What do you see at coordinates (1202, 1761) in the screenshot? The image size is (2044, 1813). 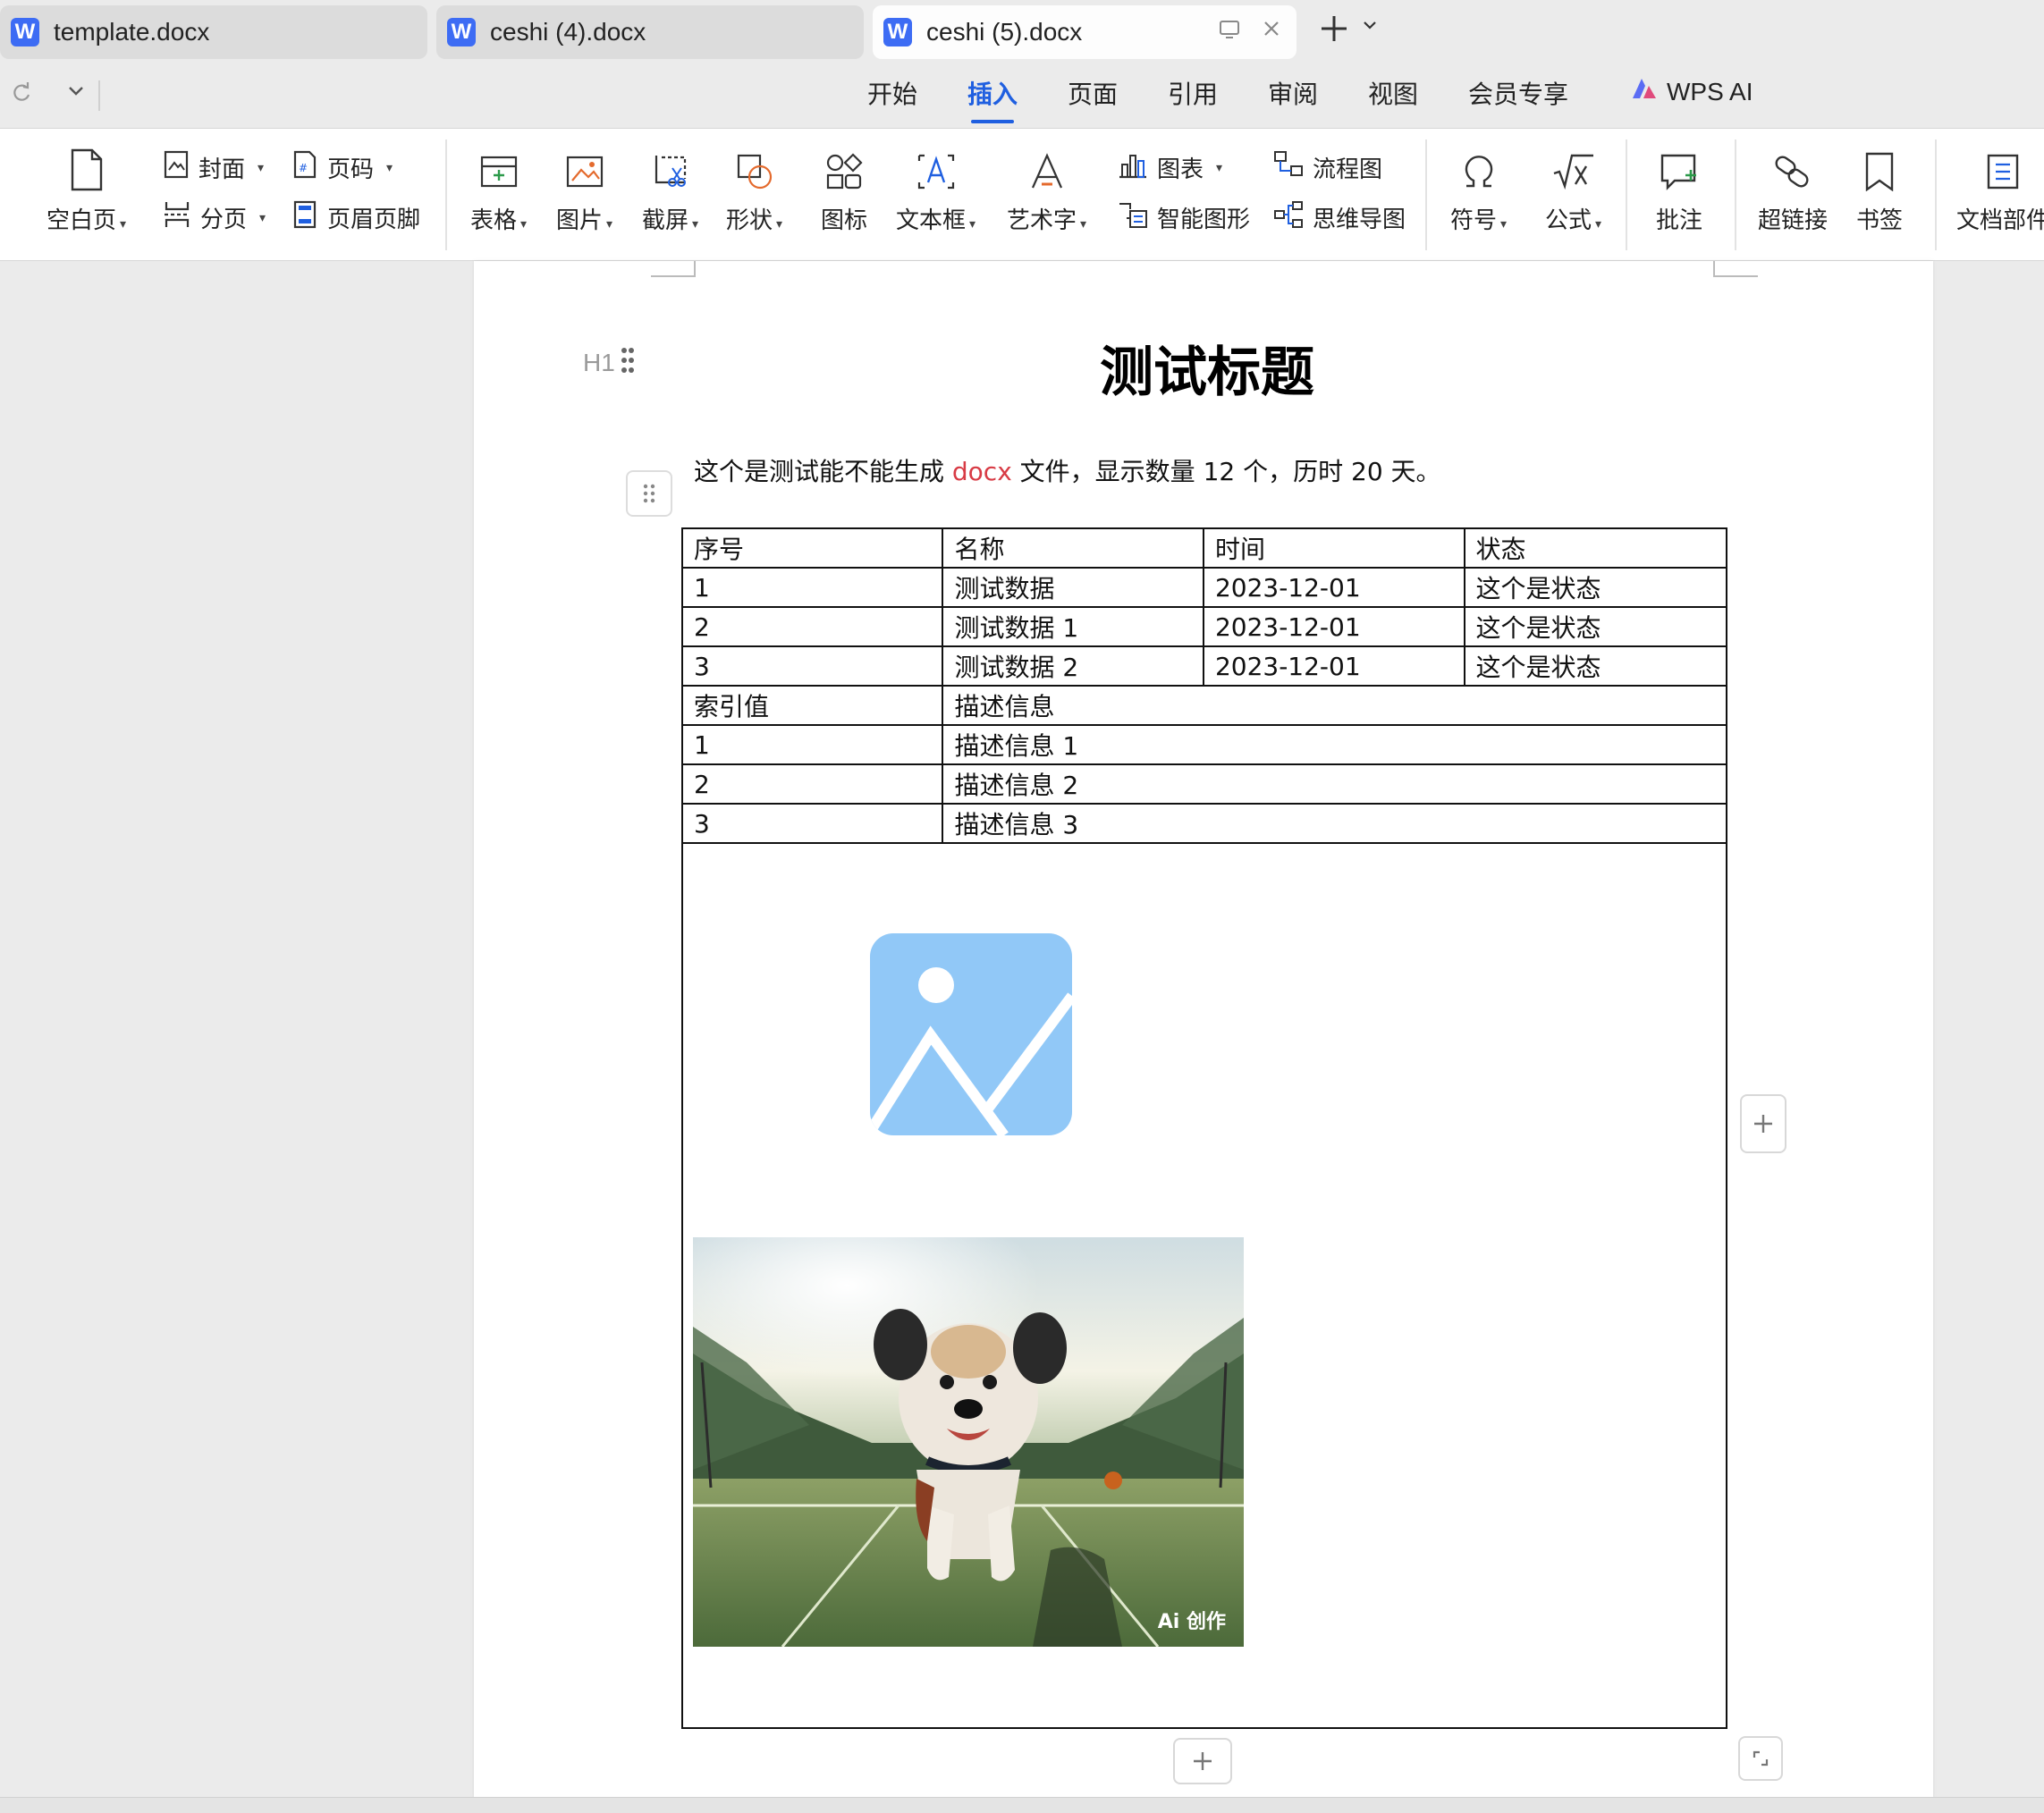 I see `add-row-button` at bounding box center [1202, 1761].